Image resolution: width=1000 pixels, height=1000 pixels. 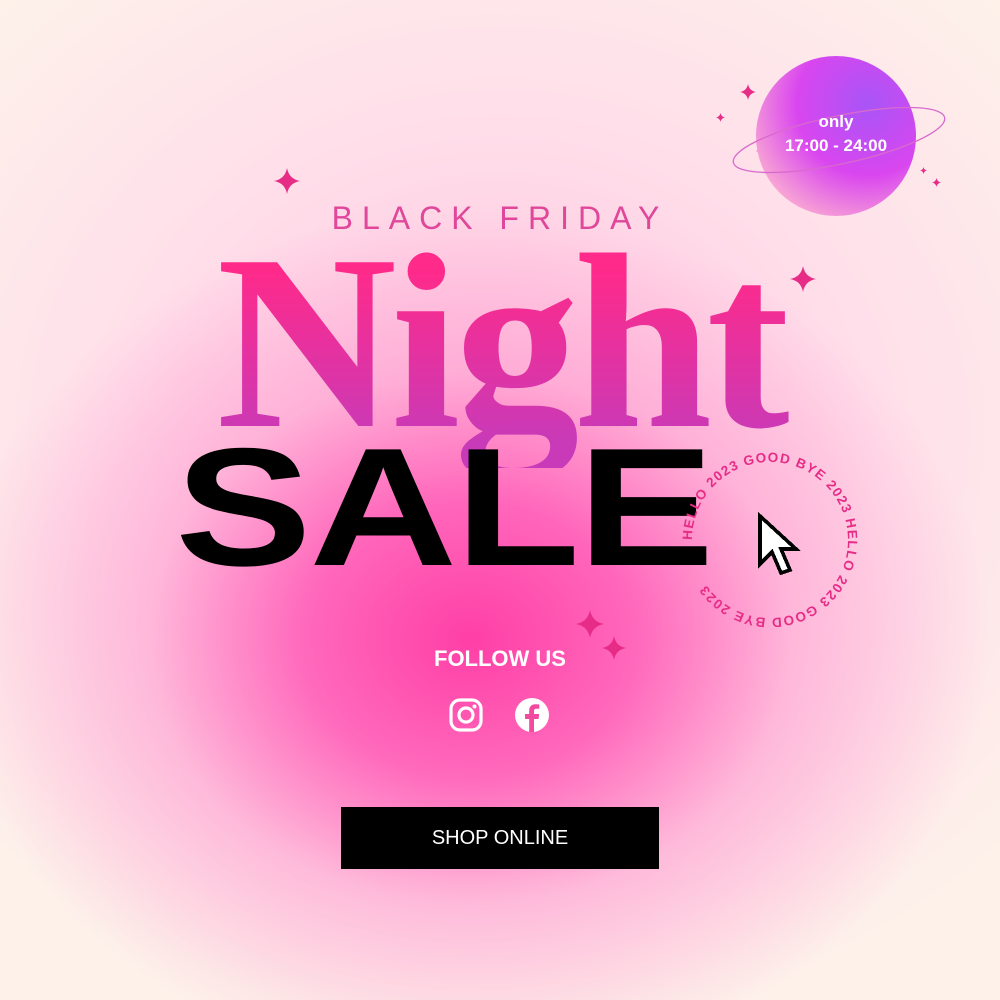 I want to click on follow-us-heading: FOLLOW US, so click(x=500, y=658).